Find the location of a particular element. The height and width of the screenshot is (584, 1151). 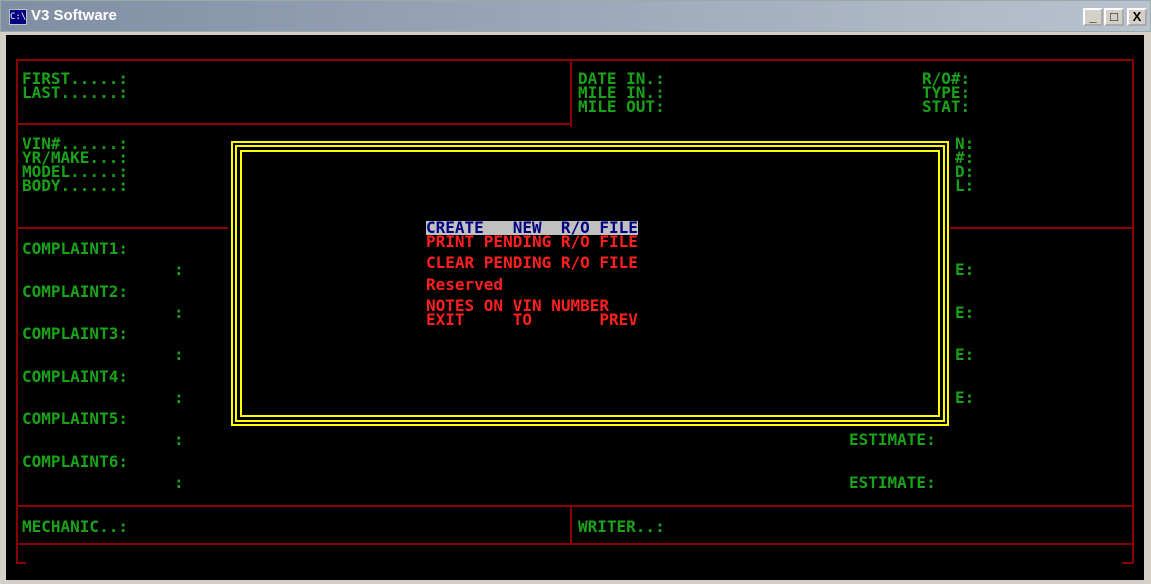

estimate-label-2: ESTIMATE: is located at coordinates (892, 482).